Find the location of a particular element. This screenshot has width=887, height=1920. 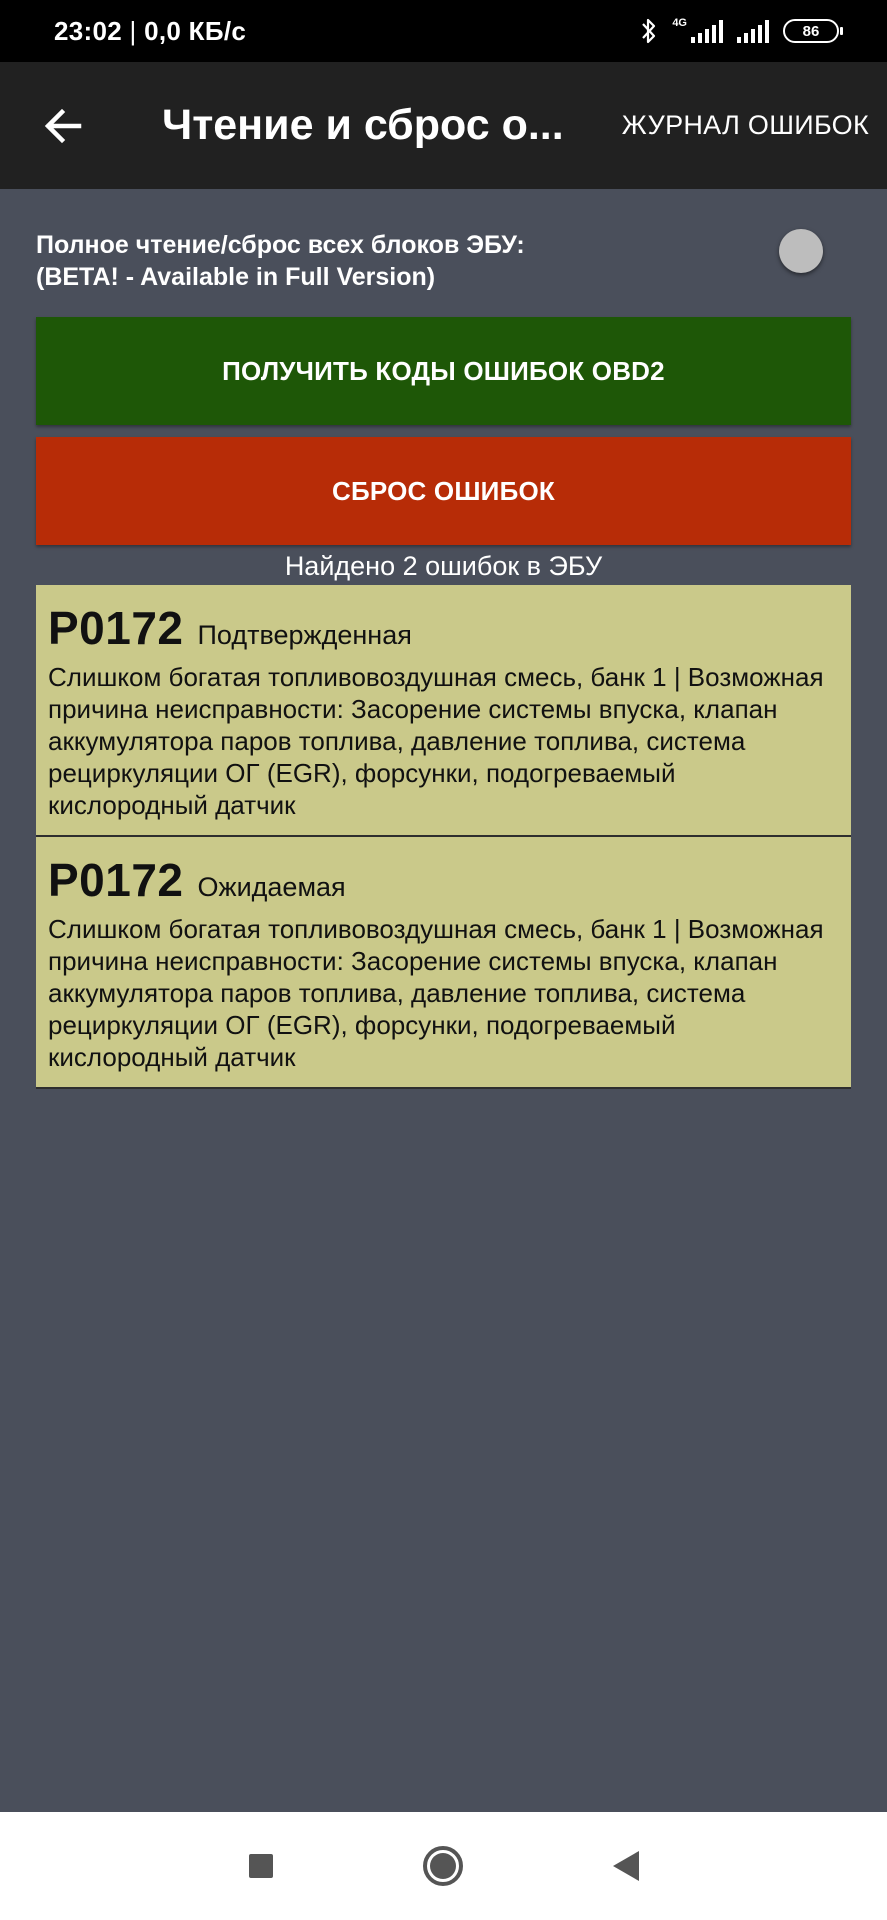

get-obd2-codes-button: ПОЛУЧИТЬ КОДЫ ОШИБОК OBD2 is located at coordinates (443, 371).